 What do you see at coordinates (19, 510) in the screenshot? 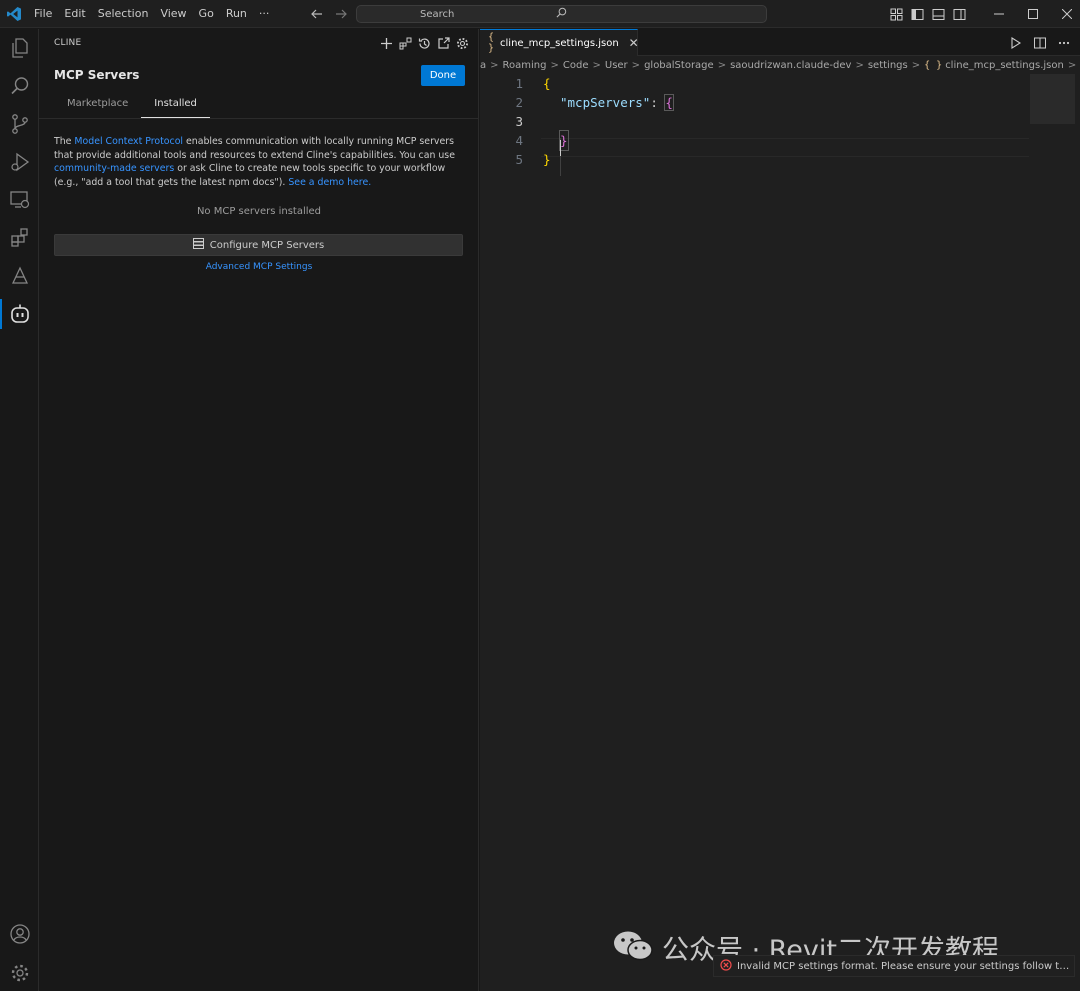
I see `activity-bar` at bounding box center [19, 510].